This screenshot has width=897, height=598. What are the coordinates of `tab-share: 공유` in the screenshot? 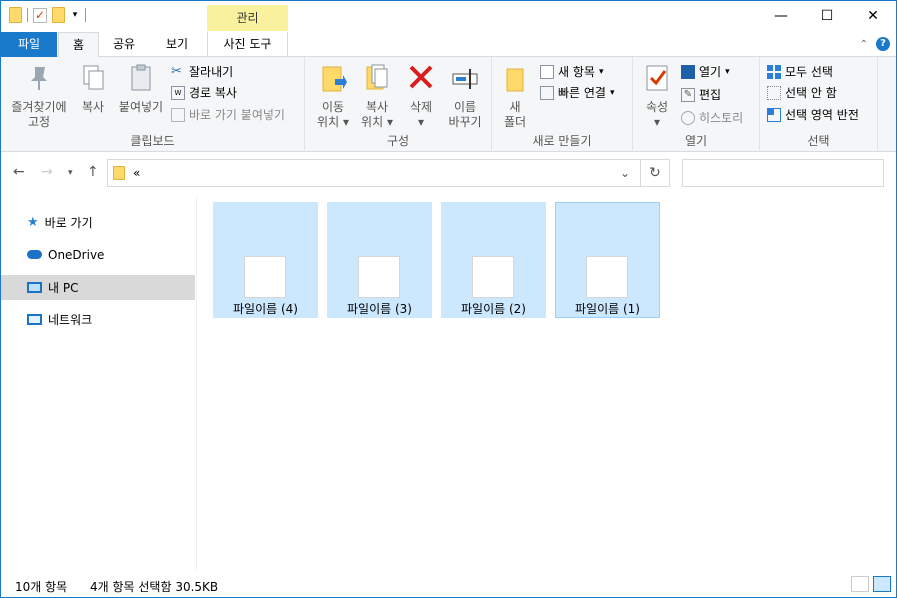 It's located at (124, 44).